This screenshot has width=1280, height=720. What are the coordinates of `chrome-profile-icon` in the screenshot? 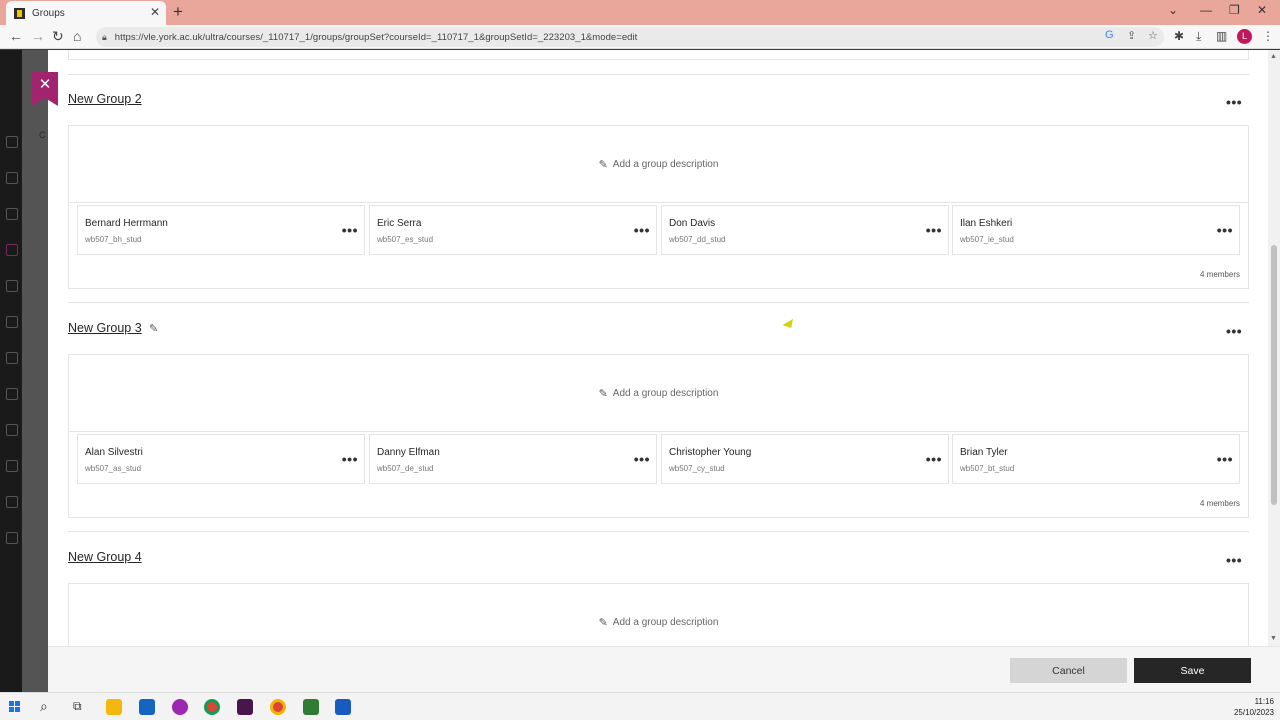 It's located at (278, 707).